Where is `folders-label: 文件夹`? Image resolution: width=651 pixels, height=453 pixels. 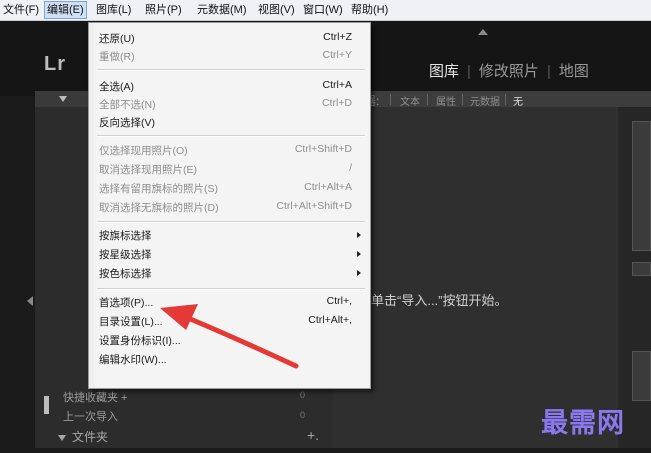 folders-label: 文件夹 is located at coordinates (90, 437).